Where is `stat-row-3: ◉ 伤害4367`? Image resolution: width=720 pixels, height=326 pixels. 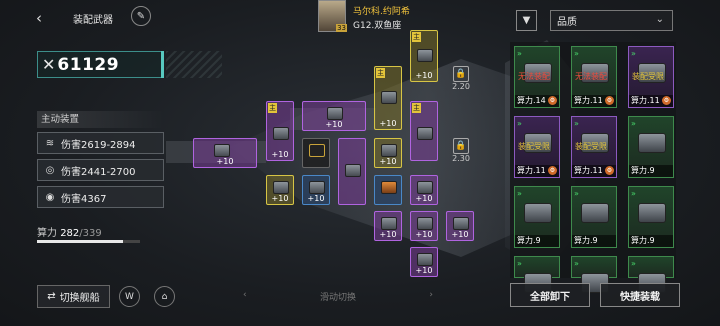
stat-row-3: ◉ 伤害4367 is located at coordinates (100, 197).